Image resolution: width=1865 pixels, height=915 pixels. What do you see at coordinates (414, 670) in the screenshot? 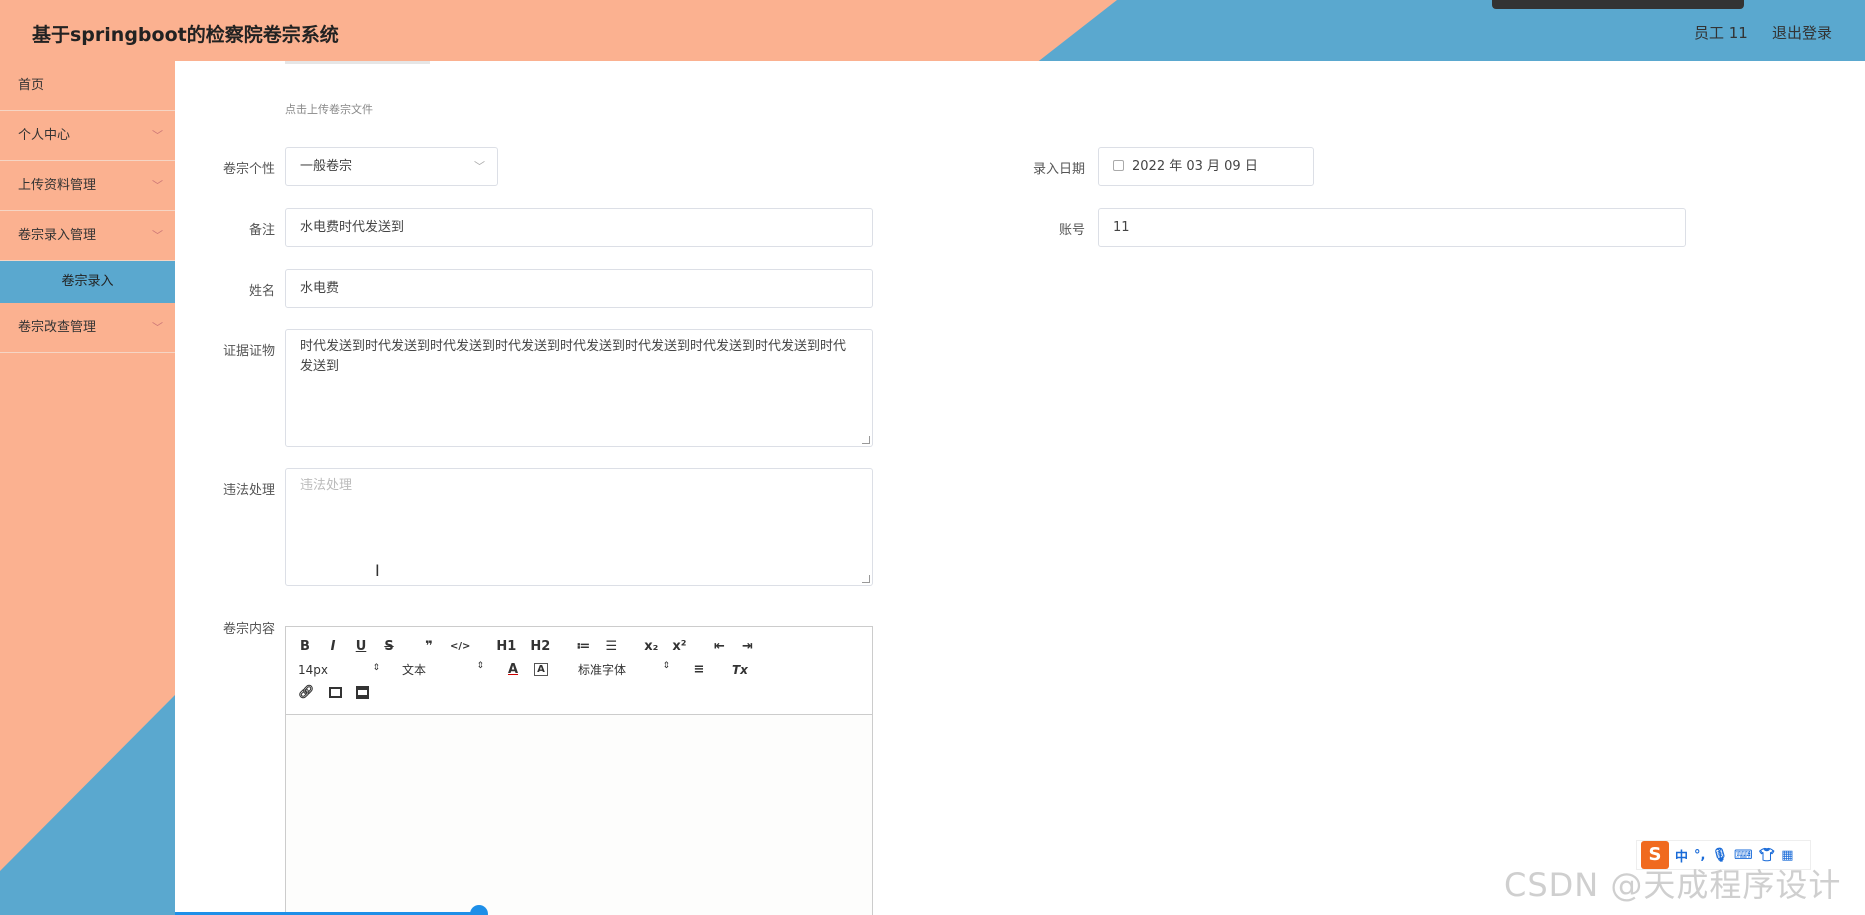
I see `block-type-value: 文本` at bounding box center [414, 670].